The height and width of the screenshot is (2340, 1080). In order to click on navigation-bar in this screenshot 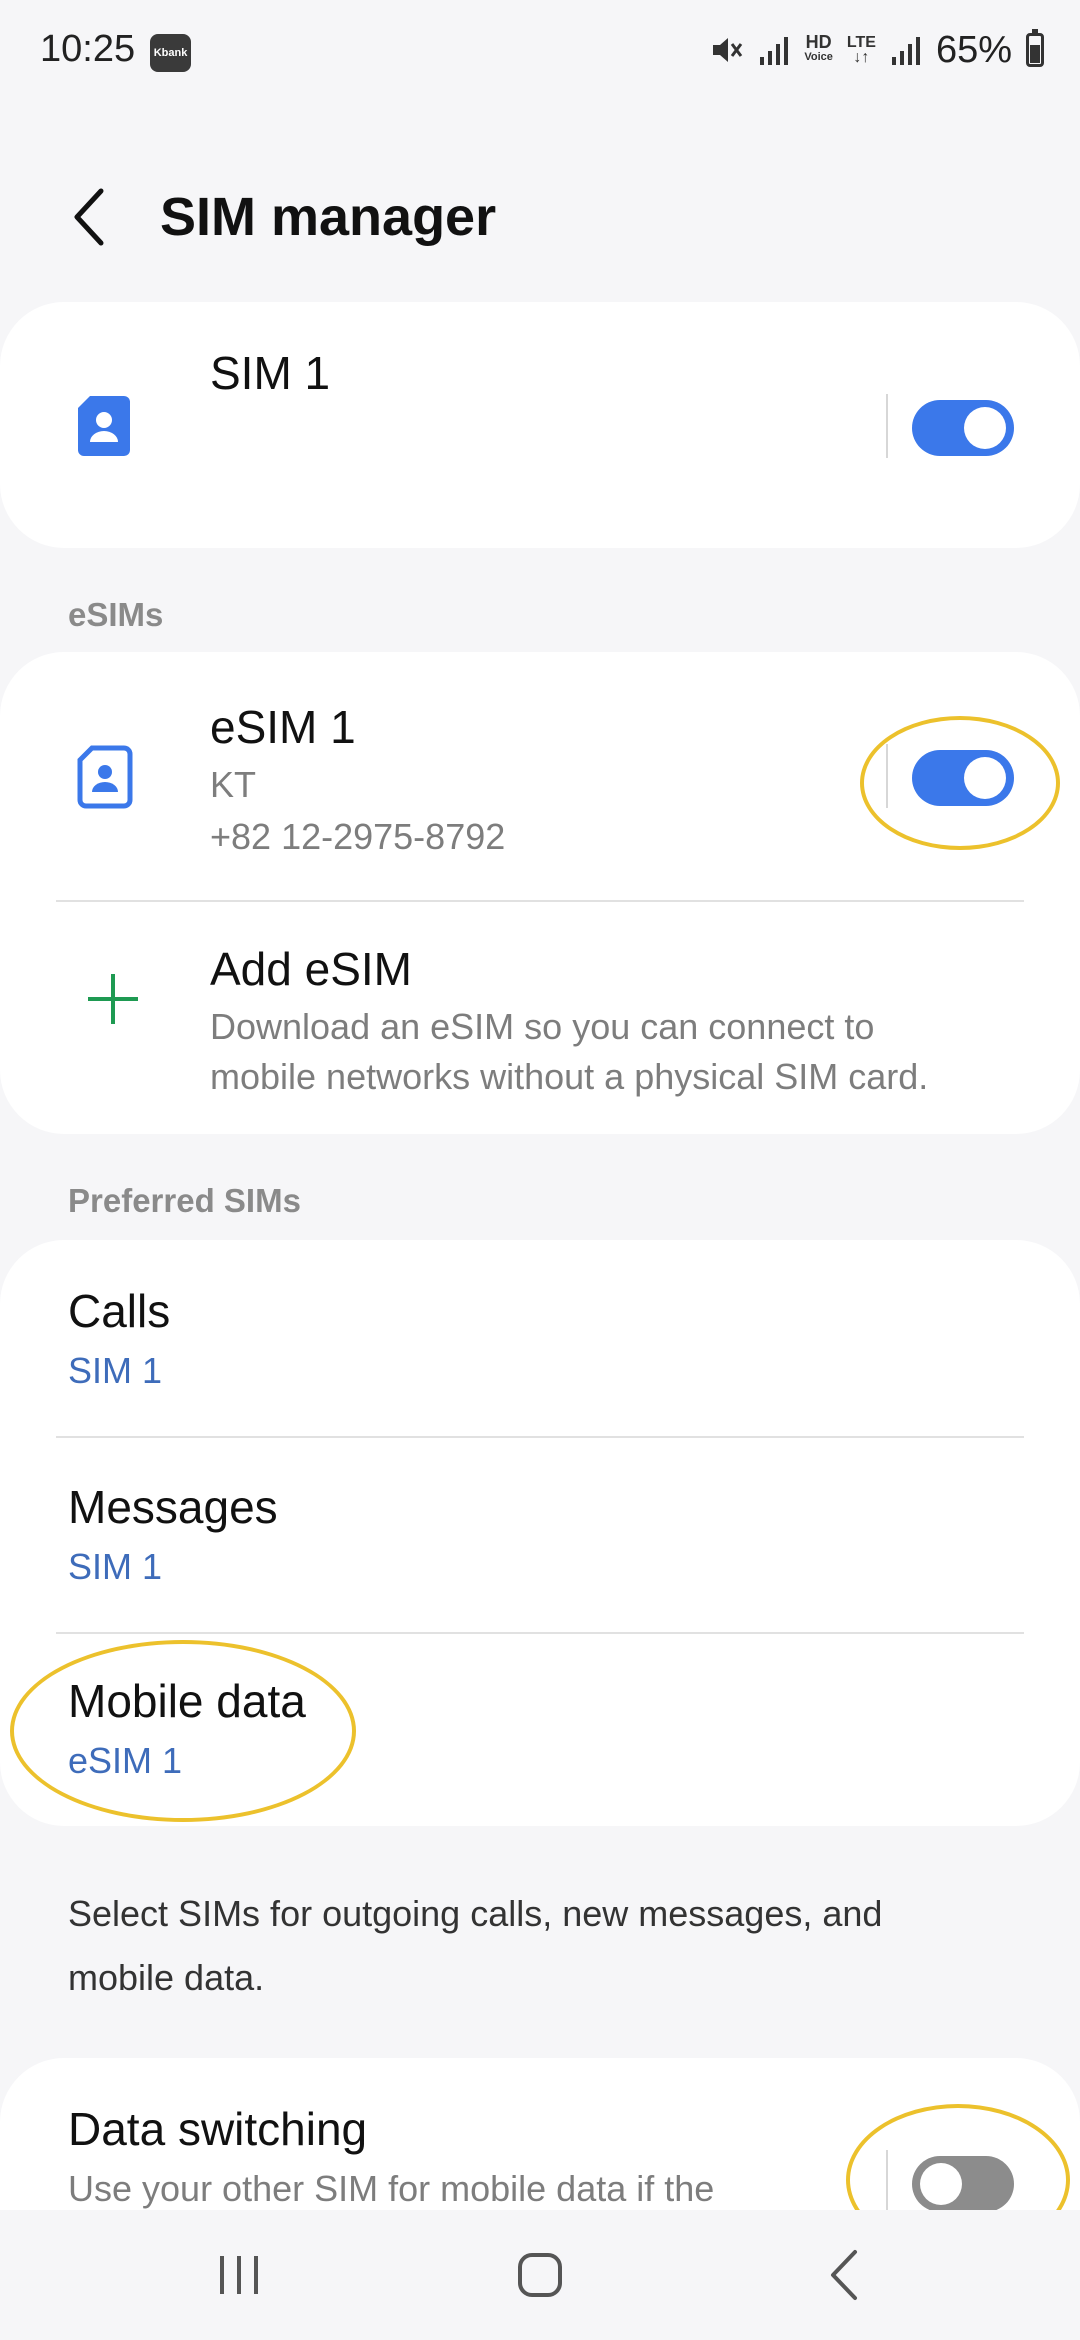, I will do `click(540, 2275)`.